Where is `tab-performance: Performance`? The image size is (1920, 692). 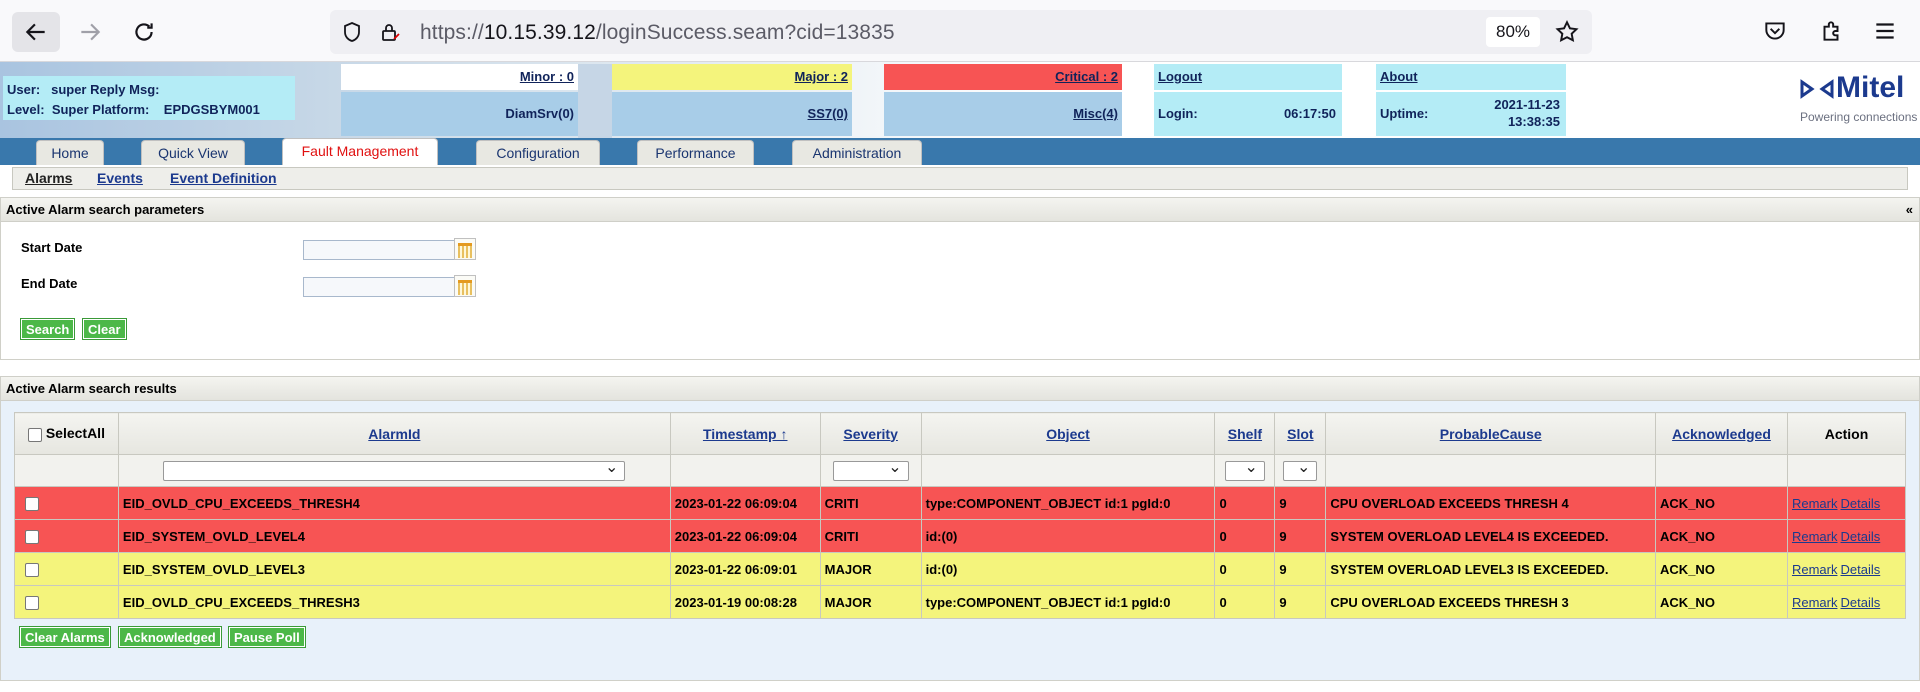
tab-performance: Performance is located at coordinates (695, 152).